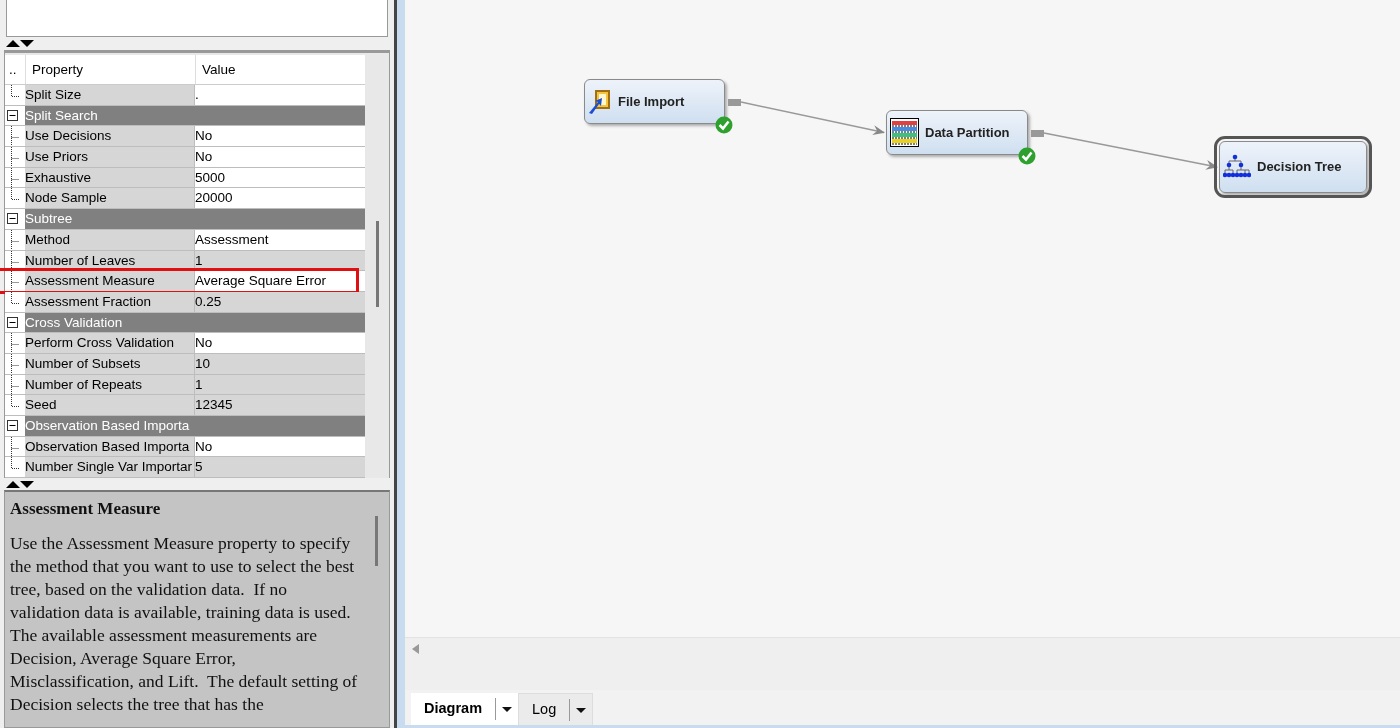 The image size is (1400, 728). Describe the element at coordinates (280, 384) in the screenshot. I see `property-value: 1` at that location.